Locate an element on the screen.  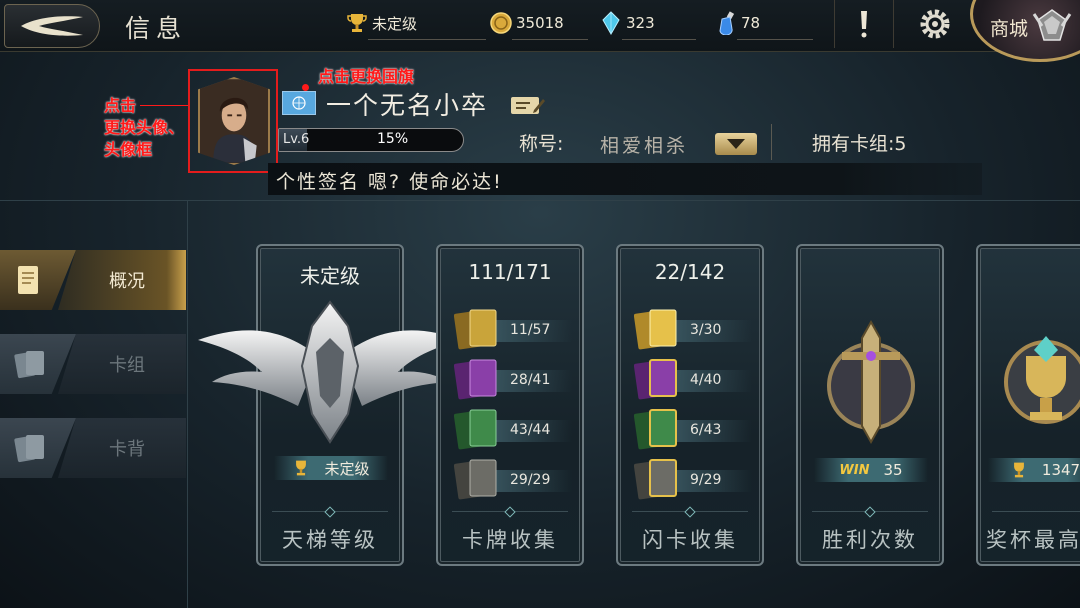
collection-row-epic: 28/41 is located at coordinates (513, 380).